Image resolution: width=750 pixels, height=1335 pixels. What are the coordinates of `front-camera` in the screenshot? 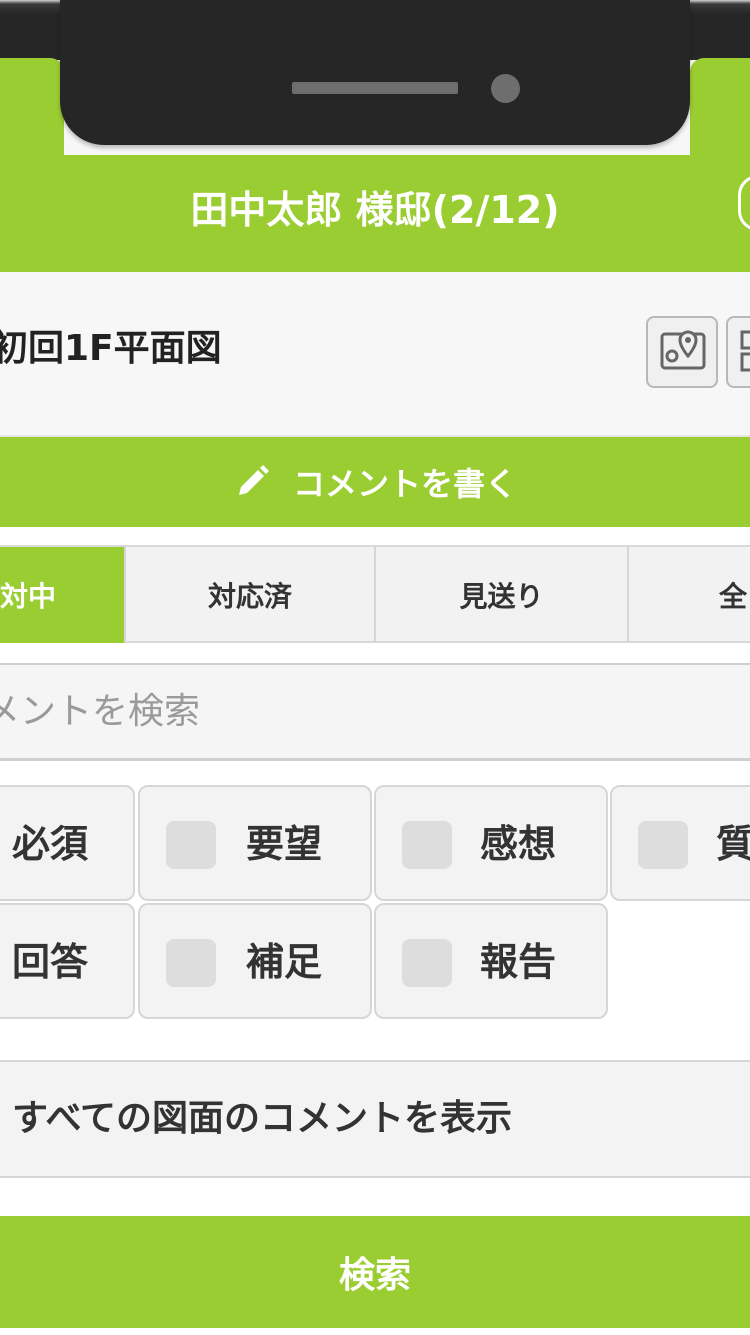 It's located at (505, 88).